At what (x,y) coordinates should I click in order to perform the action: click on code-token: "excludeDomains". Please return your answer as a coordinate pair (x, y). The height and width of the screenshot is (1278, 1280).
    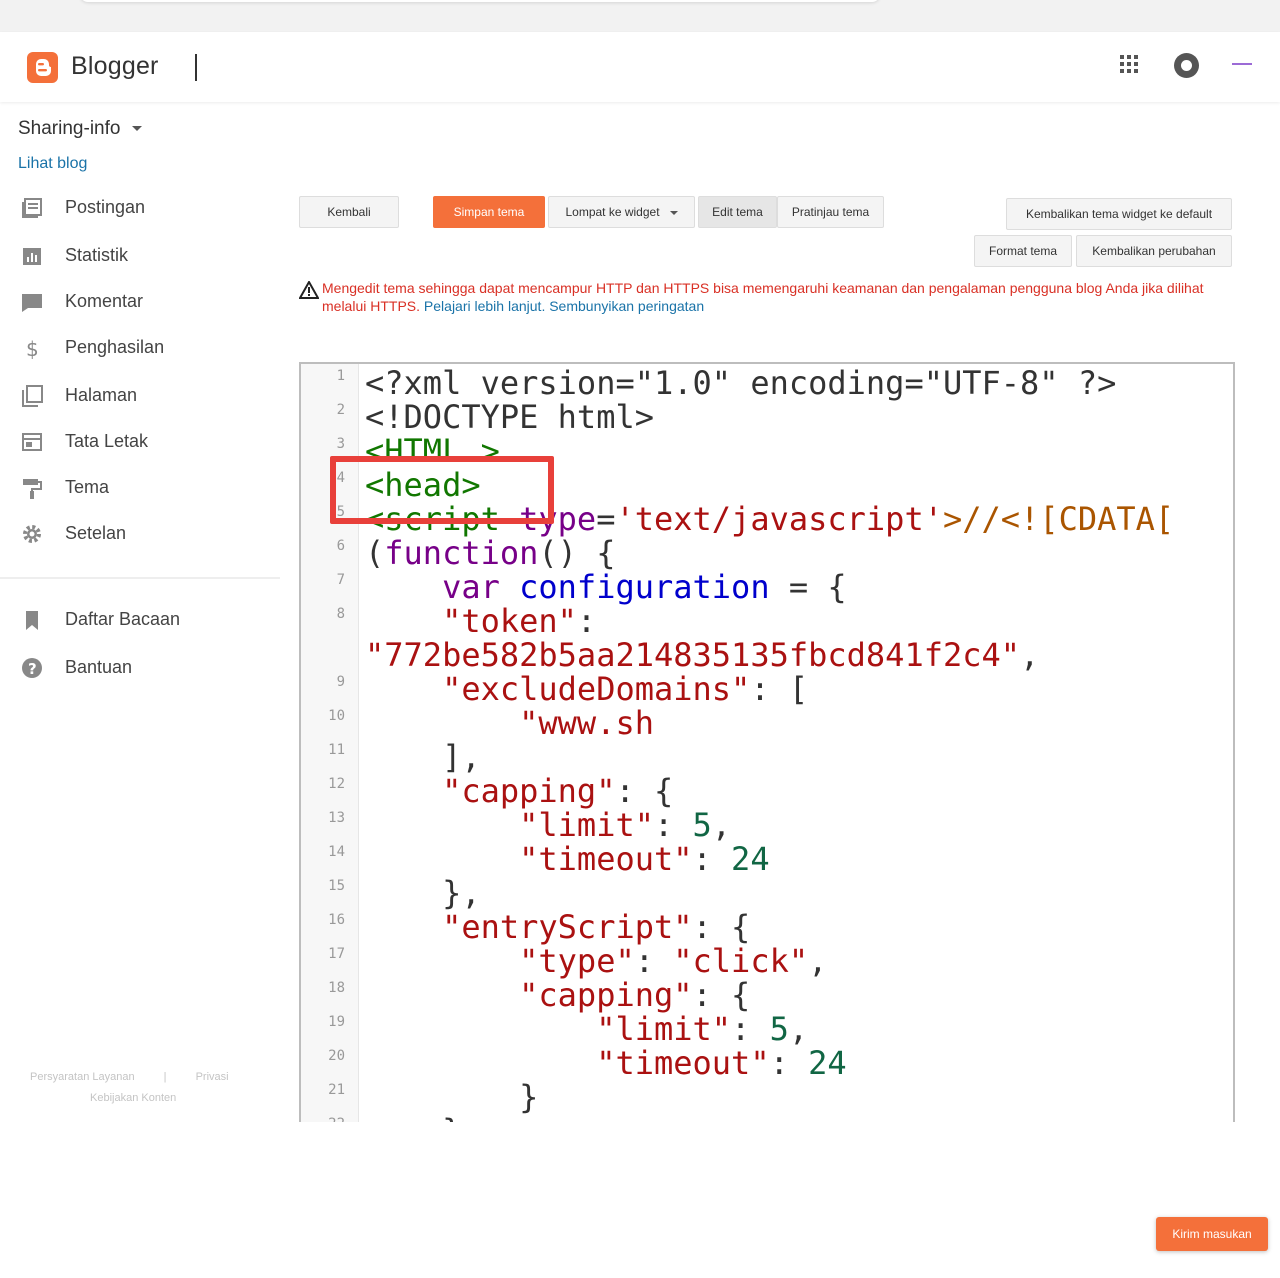
    Looking at the image, I should click on (596, 689).